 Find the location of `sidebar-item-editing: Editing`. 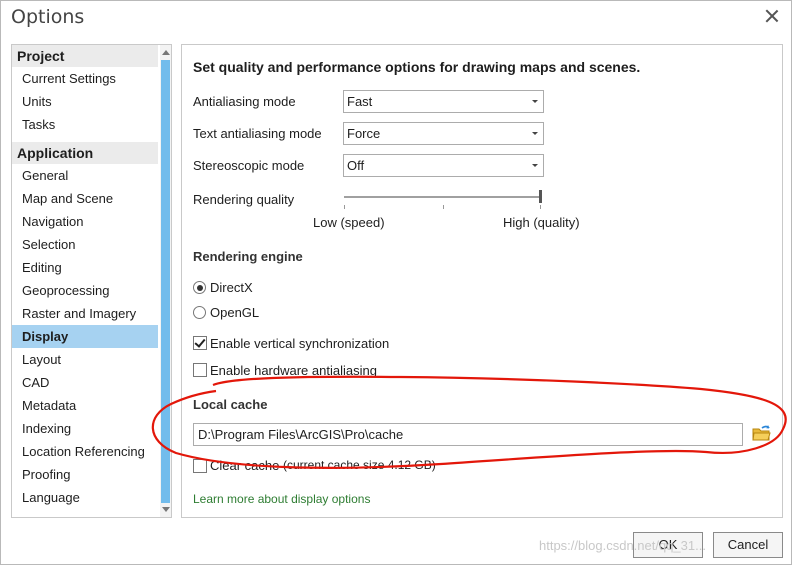

sidebar-item-editing: Editing is located at coordinates (85, 267).